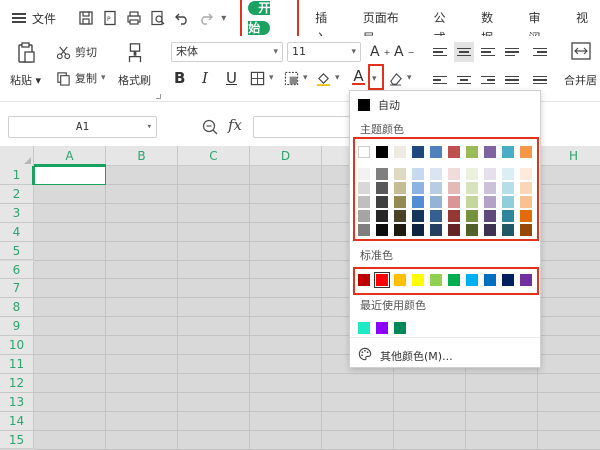 This screenshot has height=450, width=600. What do you see at coordinates (17, 232) in the screenshot?
I see `row-header: 4` at bounding box center [17, 232].